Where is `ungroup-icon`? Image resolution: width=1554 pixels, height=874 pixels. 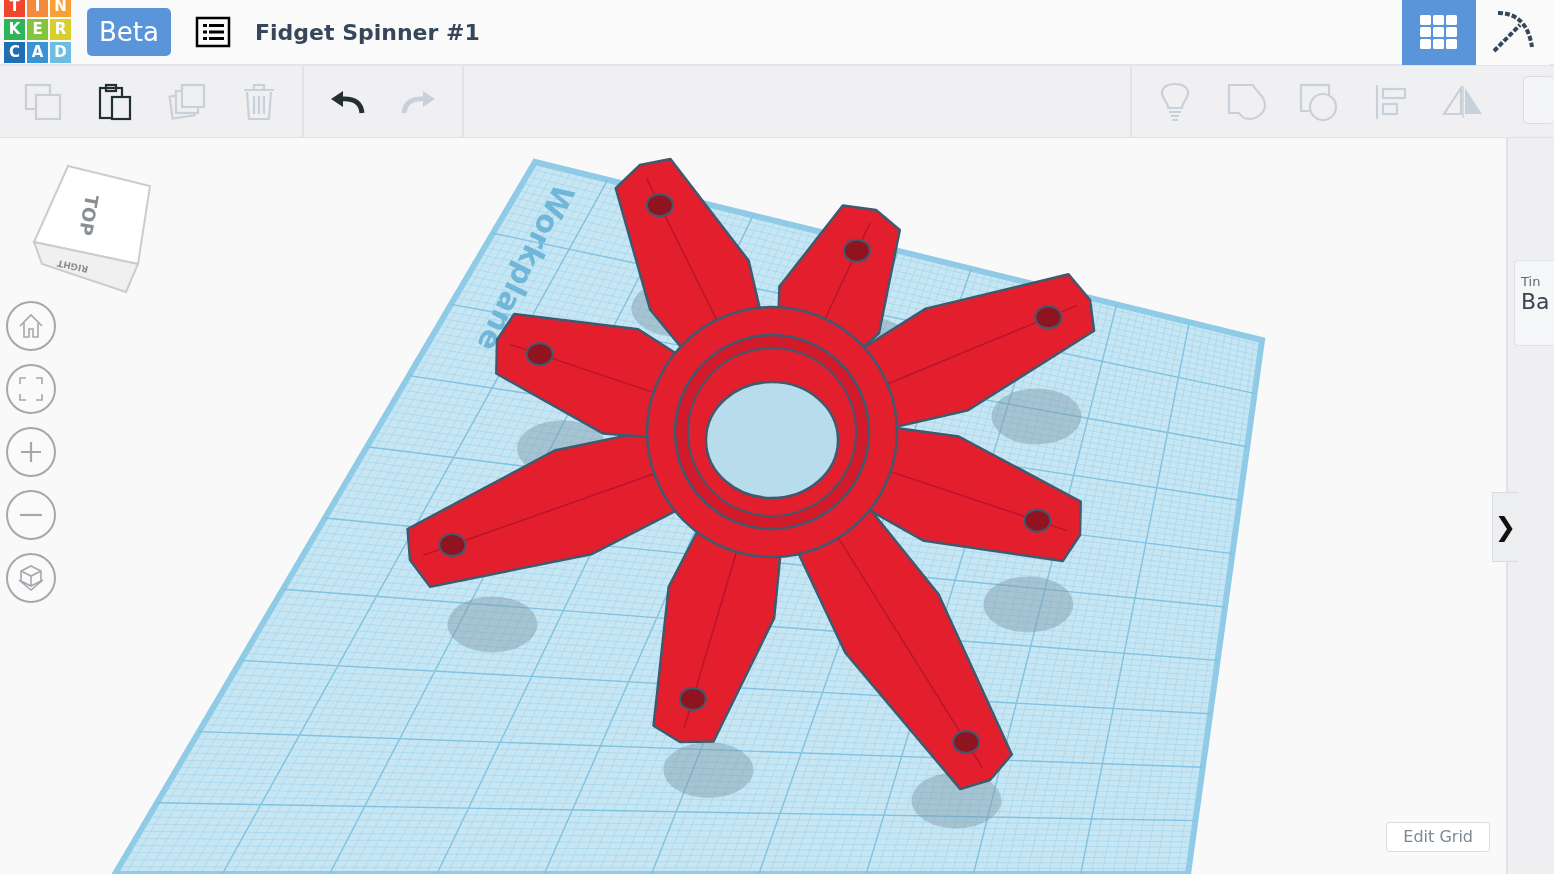 ungroup-icon is located at coordinates (1319, 101).